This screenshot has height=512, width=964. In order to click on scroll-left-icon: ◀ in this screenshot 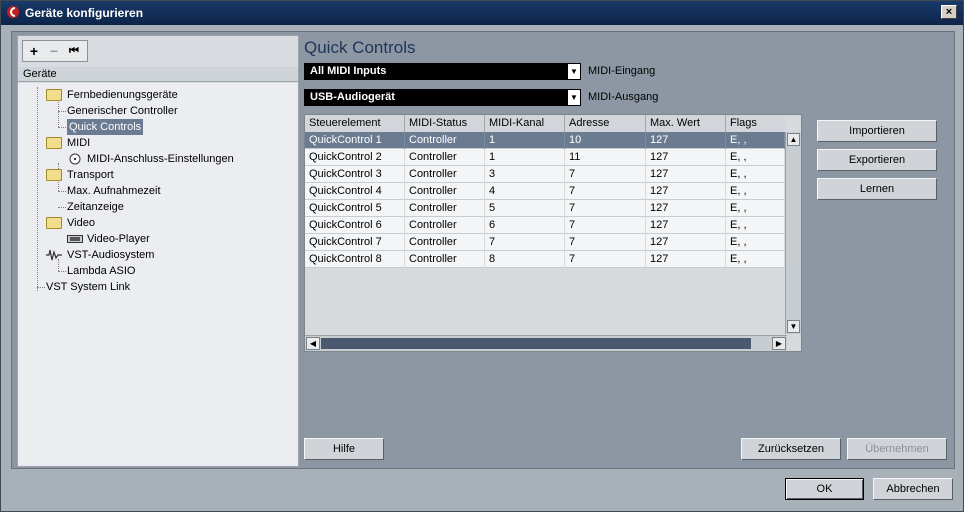, I will do `click(313, 343)`.